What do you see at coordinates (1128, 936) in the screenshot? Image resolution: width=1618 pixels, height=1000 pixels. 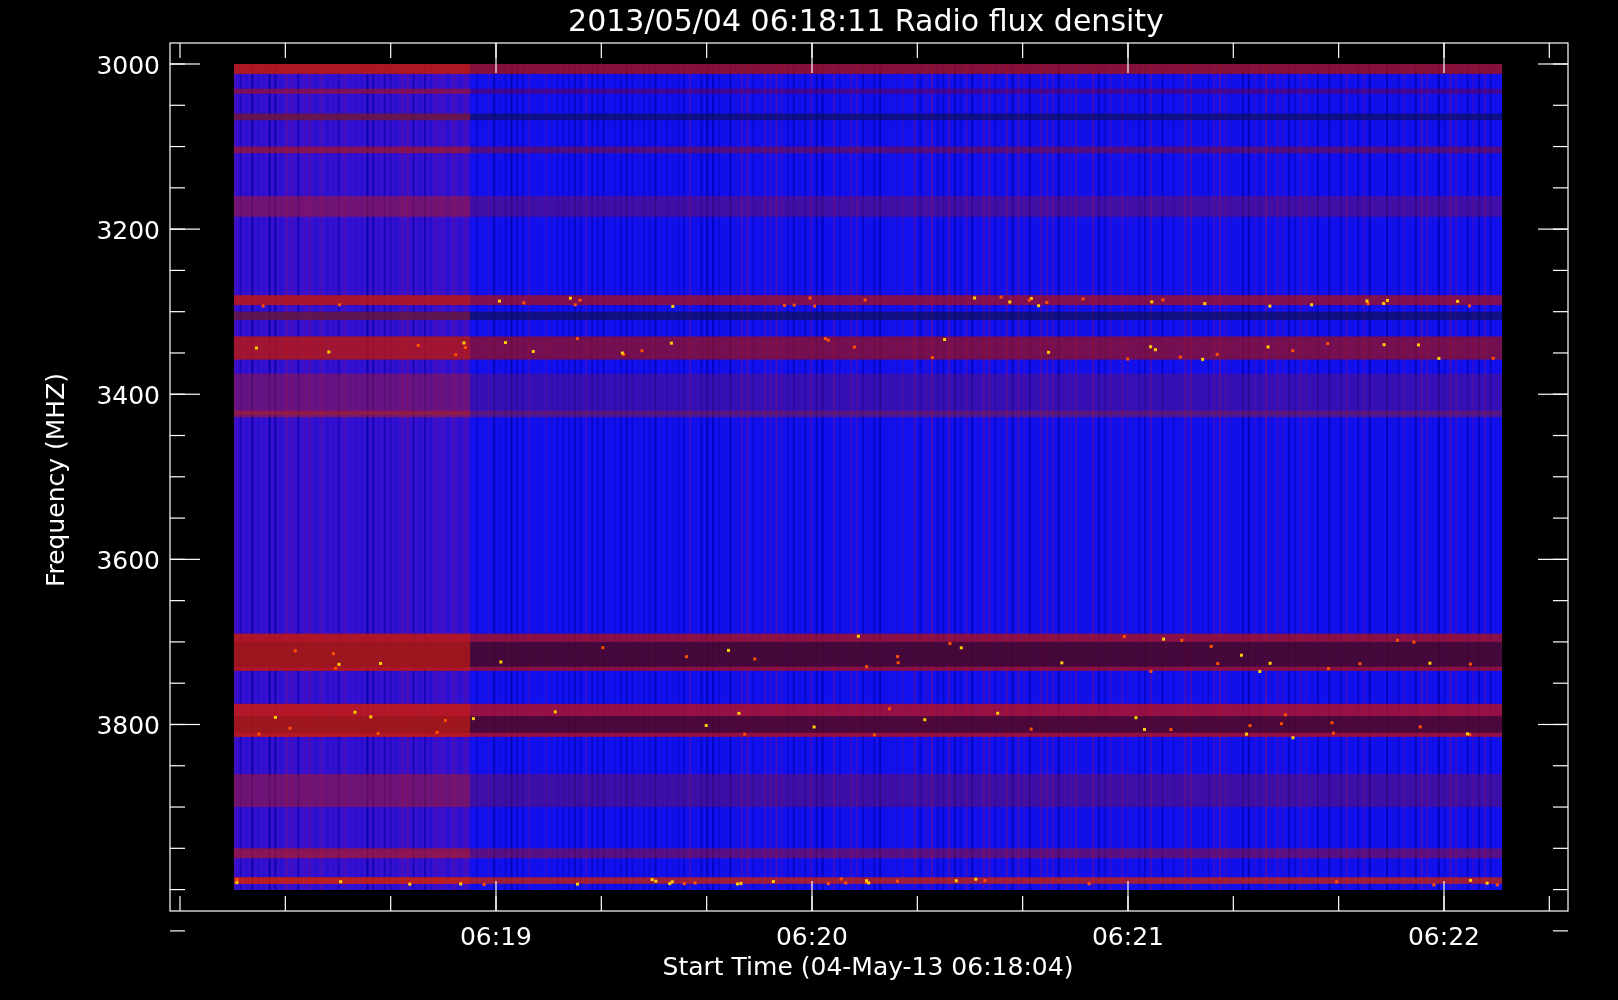 I see `x-tick-label: 06:21` at bounding box center [1128, 936].